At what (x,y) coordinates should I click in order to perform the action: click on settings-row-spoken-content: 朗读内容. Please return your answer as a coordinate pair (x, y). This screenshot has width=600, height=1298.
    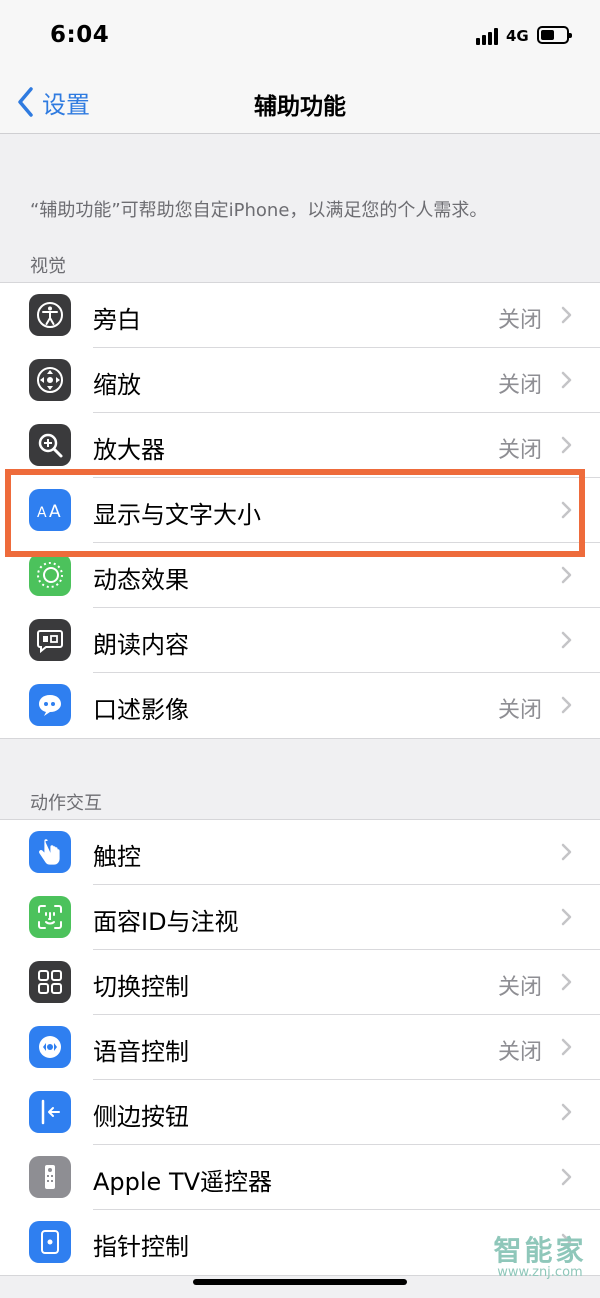
    Looking at the image, I should click on (300, 640).